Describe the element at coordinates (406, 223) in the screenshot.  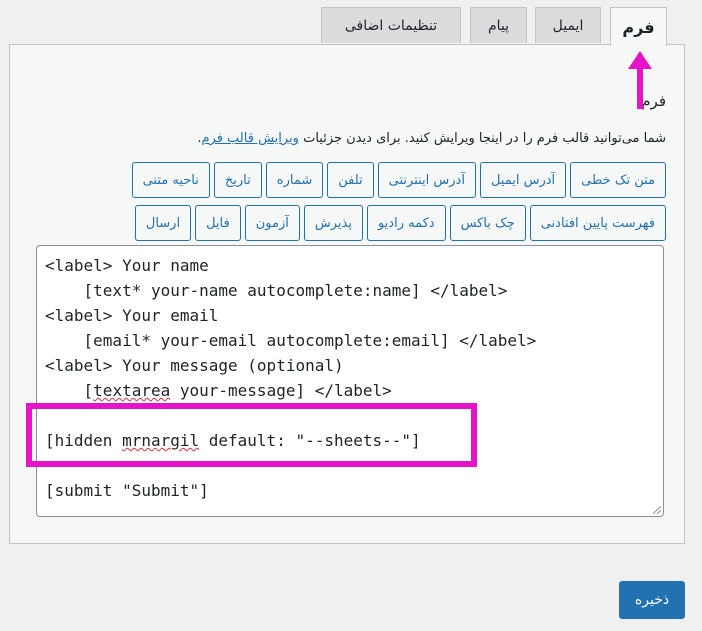
I see `tag-radio-button: دکمه رادیو` at that location.